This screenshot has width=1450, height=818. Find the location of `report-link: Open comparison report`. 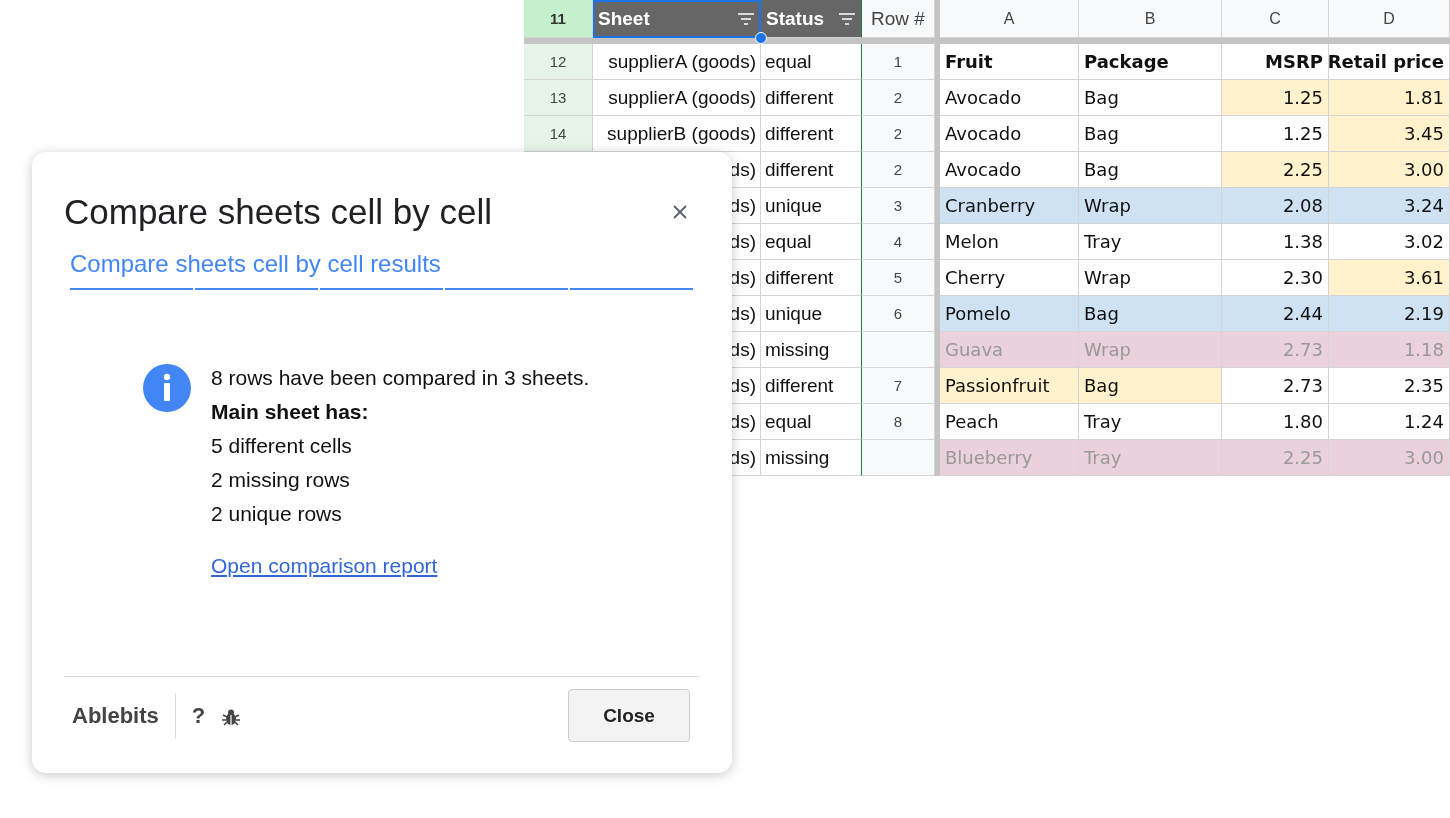

report-link: Open comparison report is located at coordinates (324, 566).